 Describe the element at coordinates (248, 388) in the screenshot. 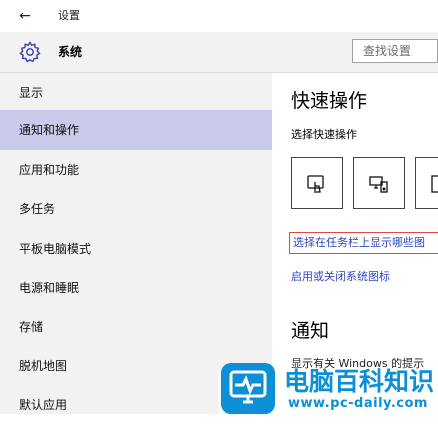

I see `monitor-logo-icon` at that location.